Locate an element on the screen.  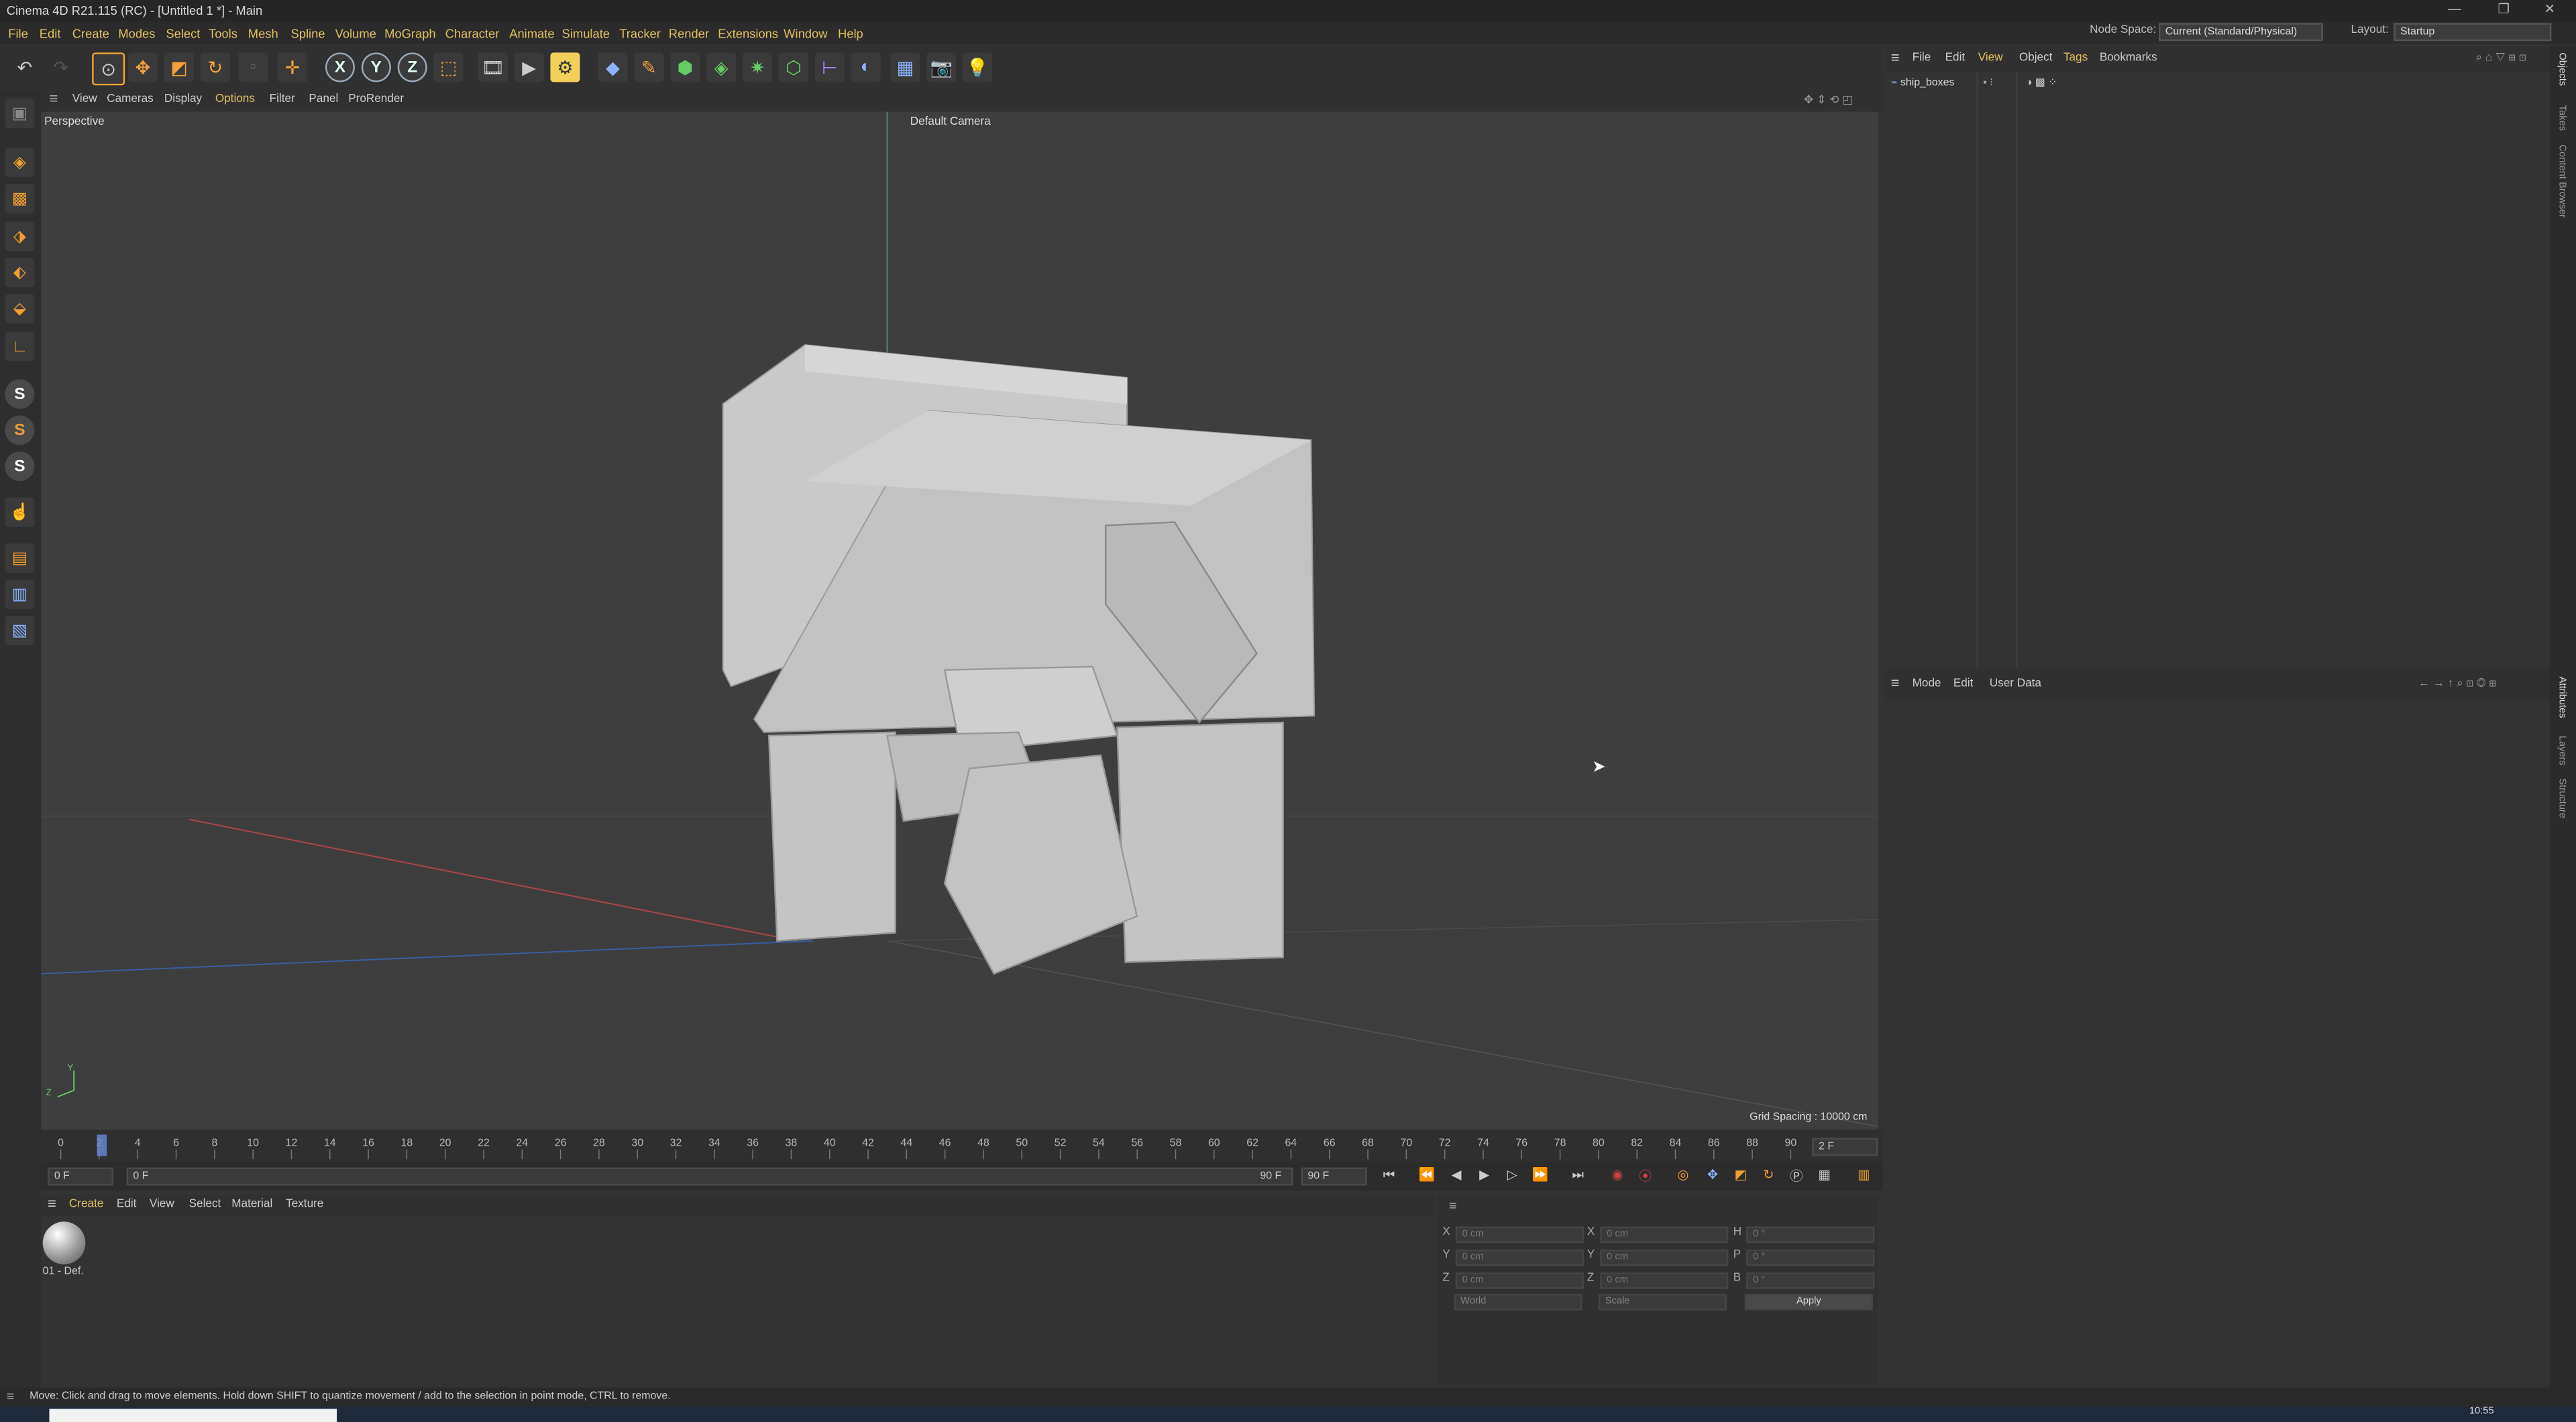
menu-mesh: Mesh is located at coordinates (263, 33).